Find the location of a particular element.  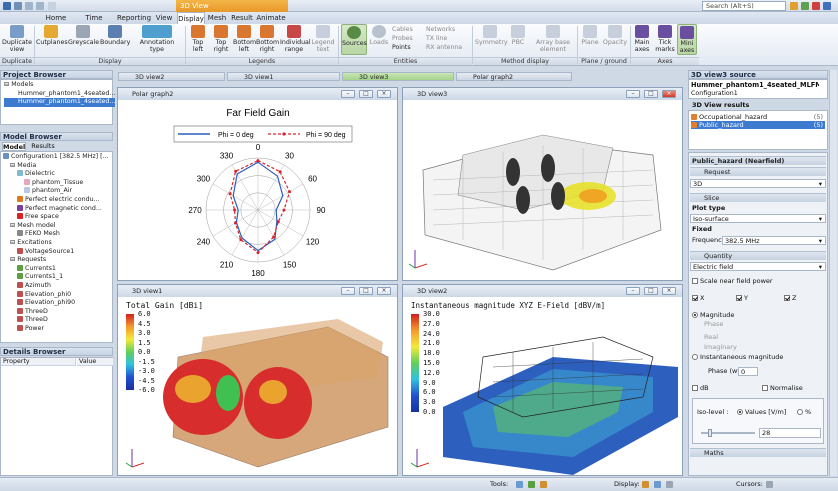

opacity-button: Opacity is located at coordinates (615, 39).